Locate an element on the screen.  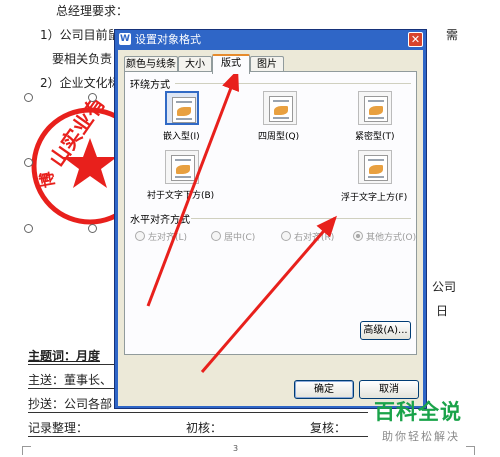
tight-wrap-icon is located at coordinates (376, 109).